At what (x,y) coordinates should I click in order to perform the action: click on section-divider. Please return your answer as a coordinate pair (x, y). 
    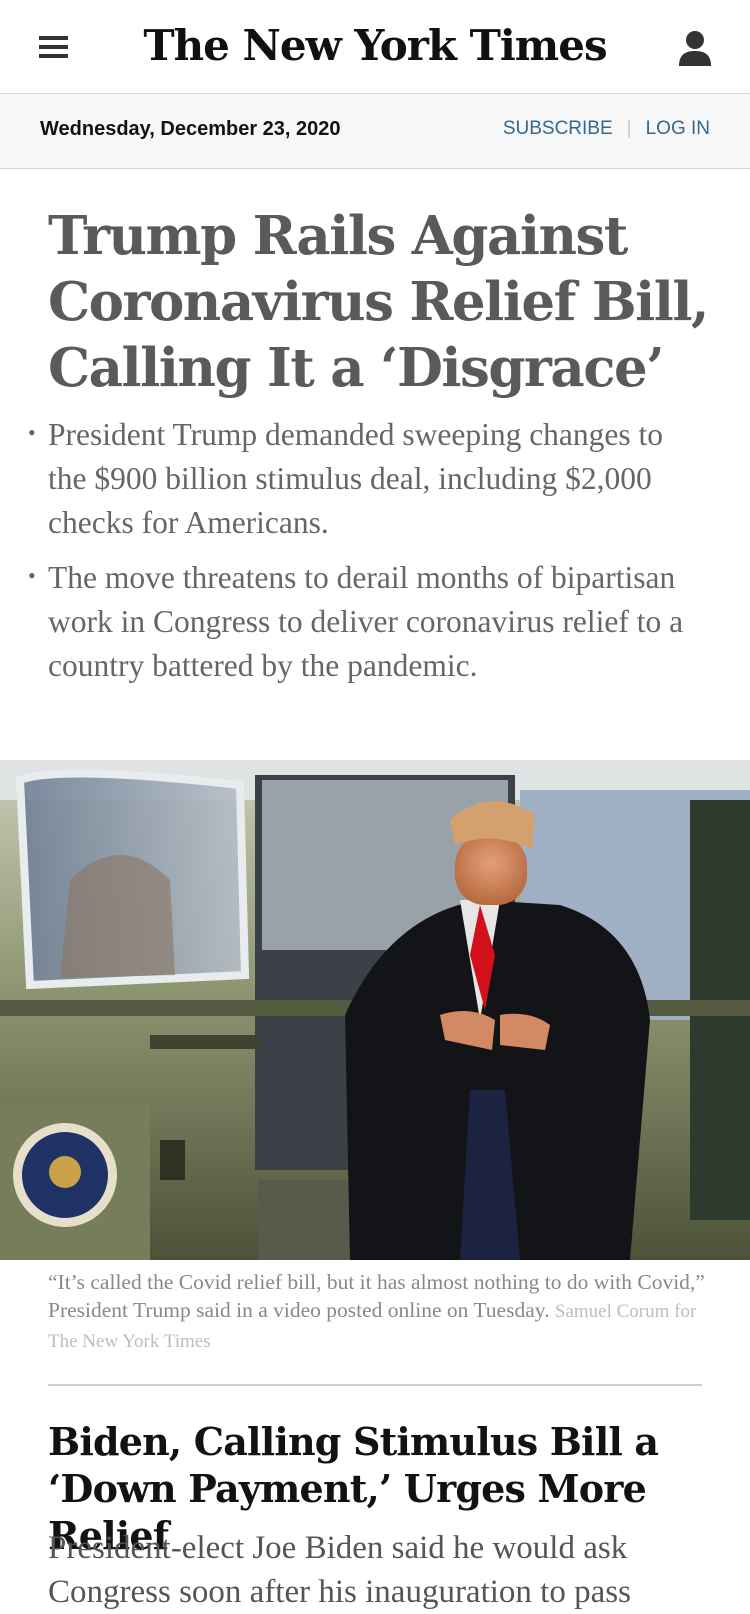
    Looking at the image, I should click on (375, 1385).